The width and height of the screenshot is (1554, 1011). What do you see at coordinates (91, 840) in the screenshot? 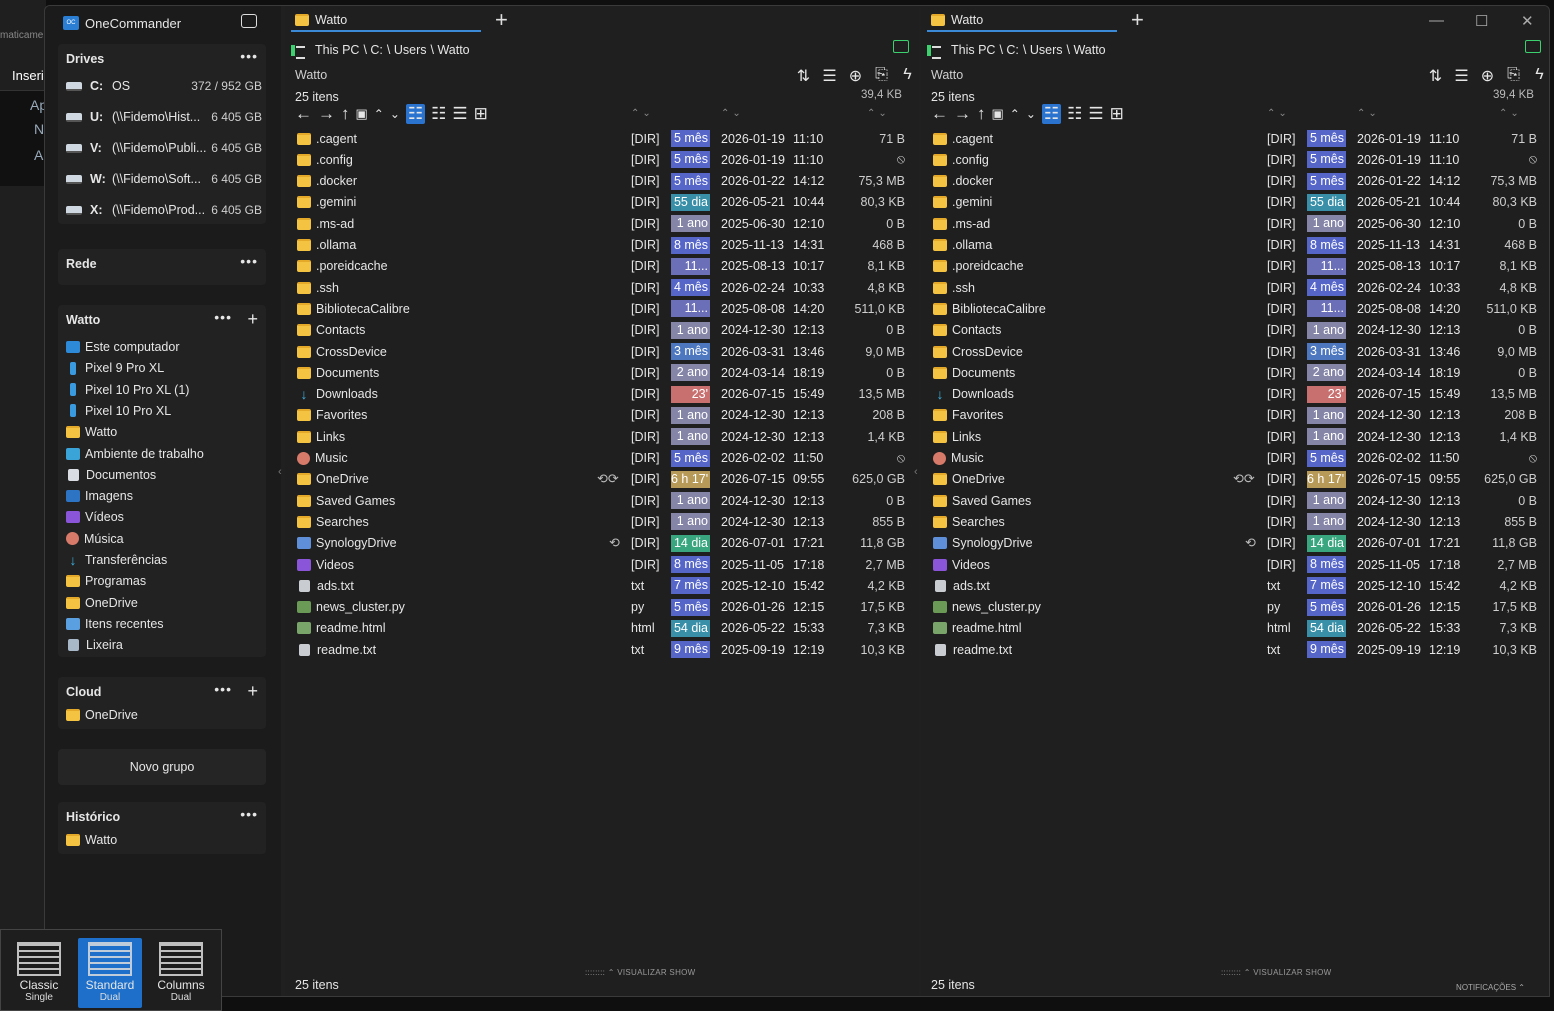
I see `history-item-watto: Watto` at bounding box center [91, 840].